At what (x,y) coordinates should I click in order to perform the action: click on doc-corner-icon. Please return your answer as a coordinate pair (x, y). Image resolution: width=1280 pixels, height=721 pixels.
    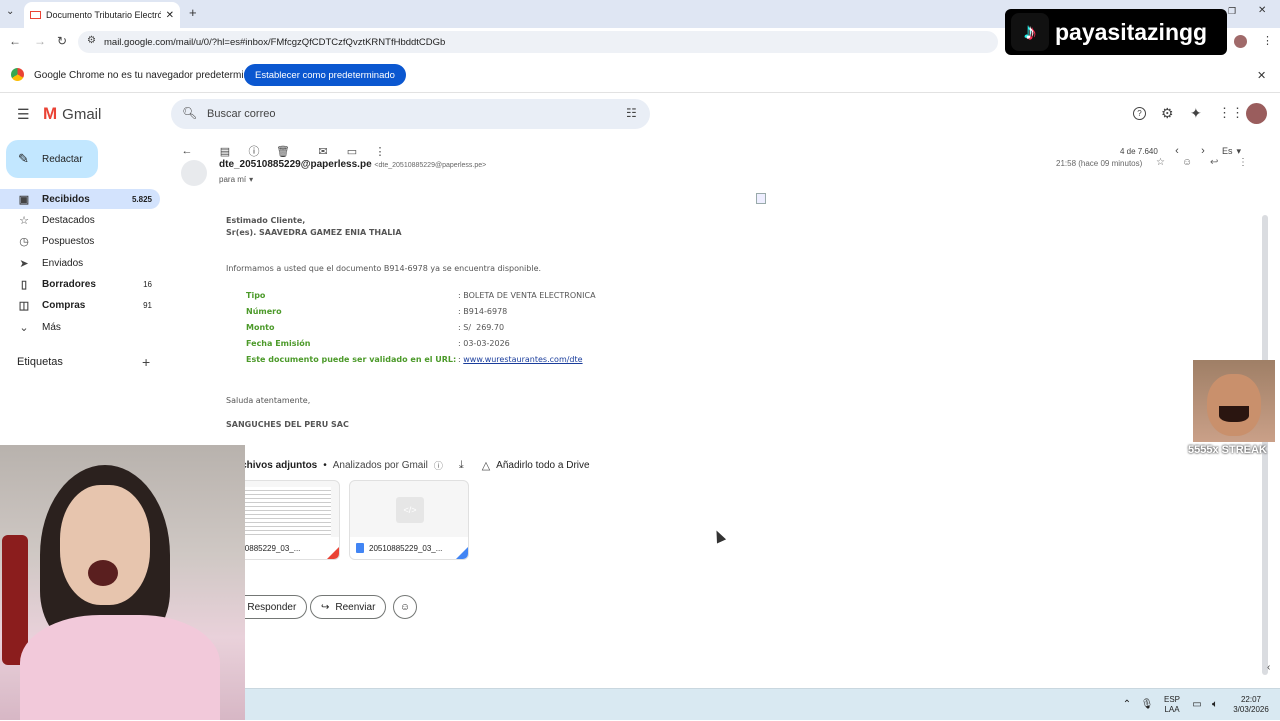
    Looking at the image, I should click on (462, 553).